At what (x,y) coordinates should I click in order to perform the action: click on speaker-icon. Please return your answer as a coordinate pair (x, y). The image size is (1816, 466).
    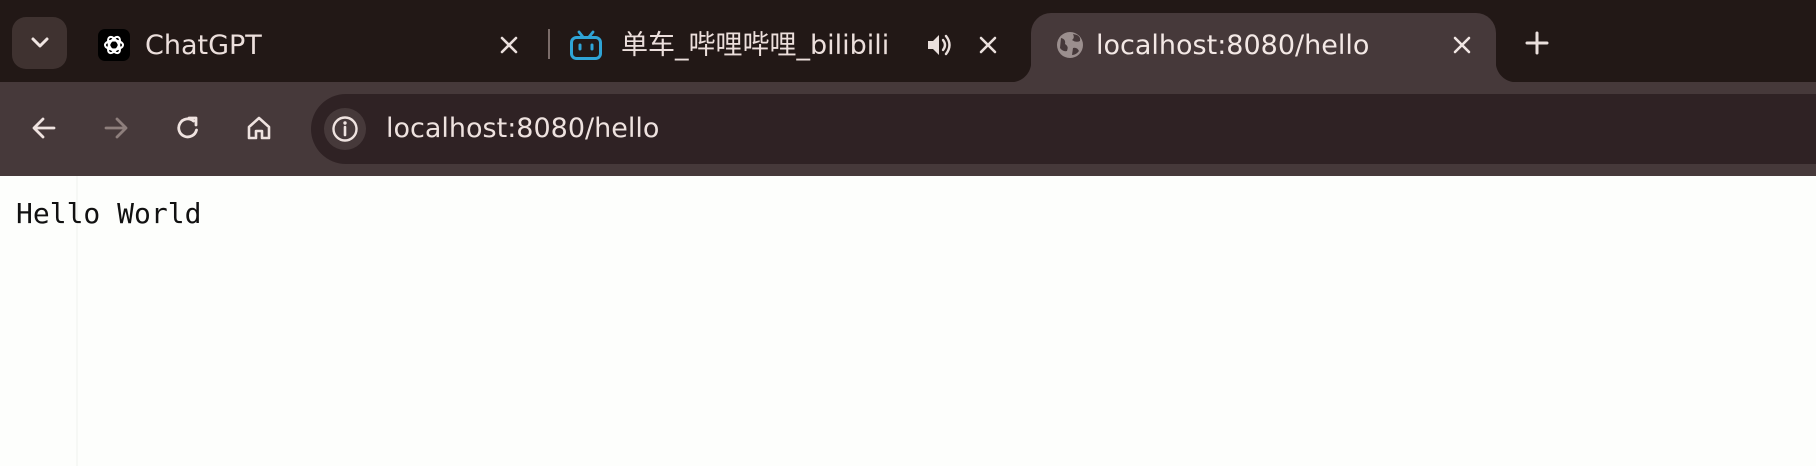
    Looking at the image, I should click on (939, 45).